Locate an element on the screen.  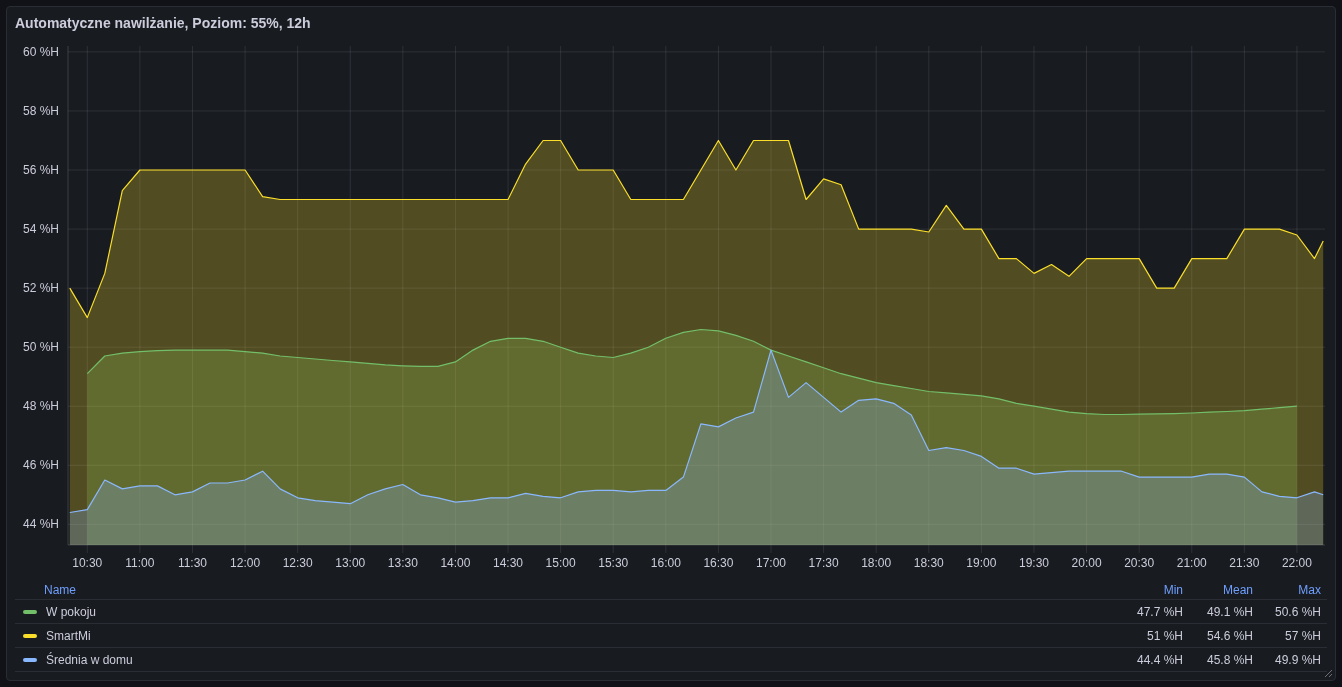
axis-label: 16:00 is located at coordinates (665, 563).